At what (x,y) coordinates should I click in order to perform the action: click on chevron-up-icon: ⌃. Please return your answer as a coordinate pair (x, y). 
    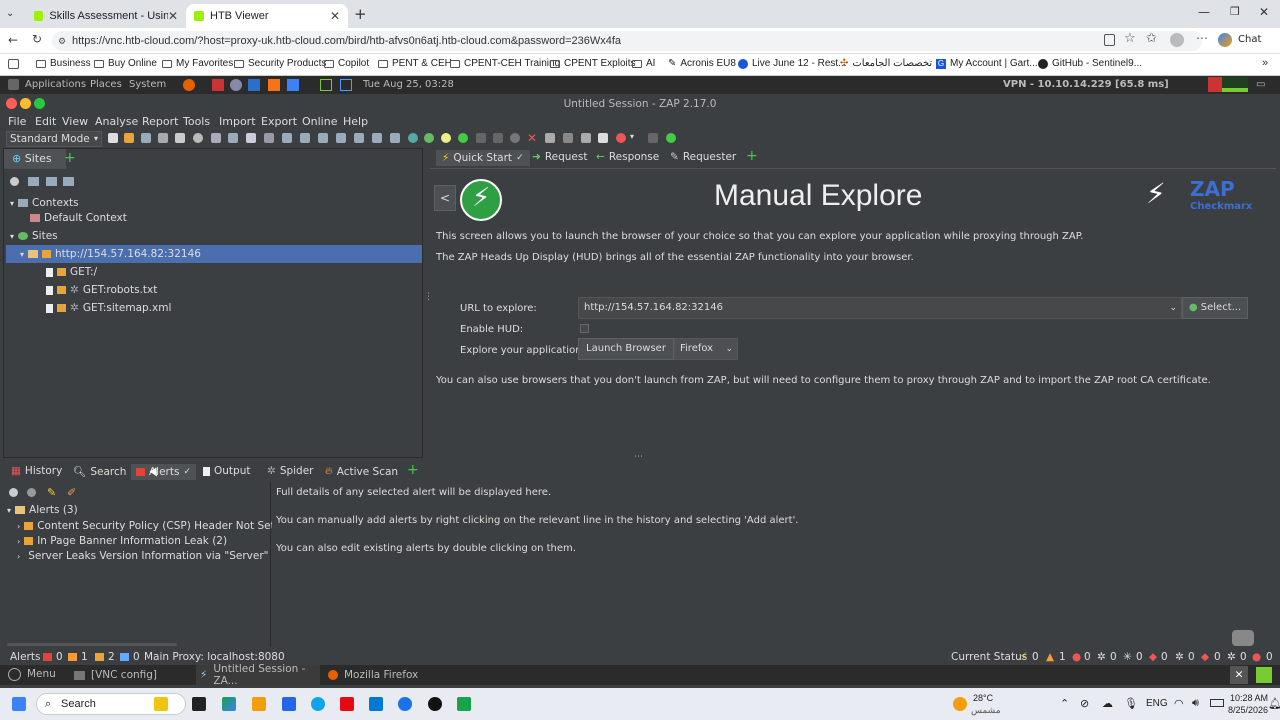
    Looking at the image, I should click on (1064, 703).